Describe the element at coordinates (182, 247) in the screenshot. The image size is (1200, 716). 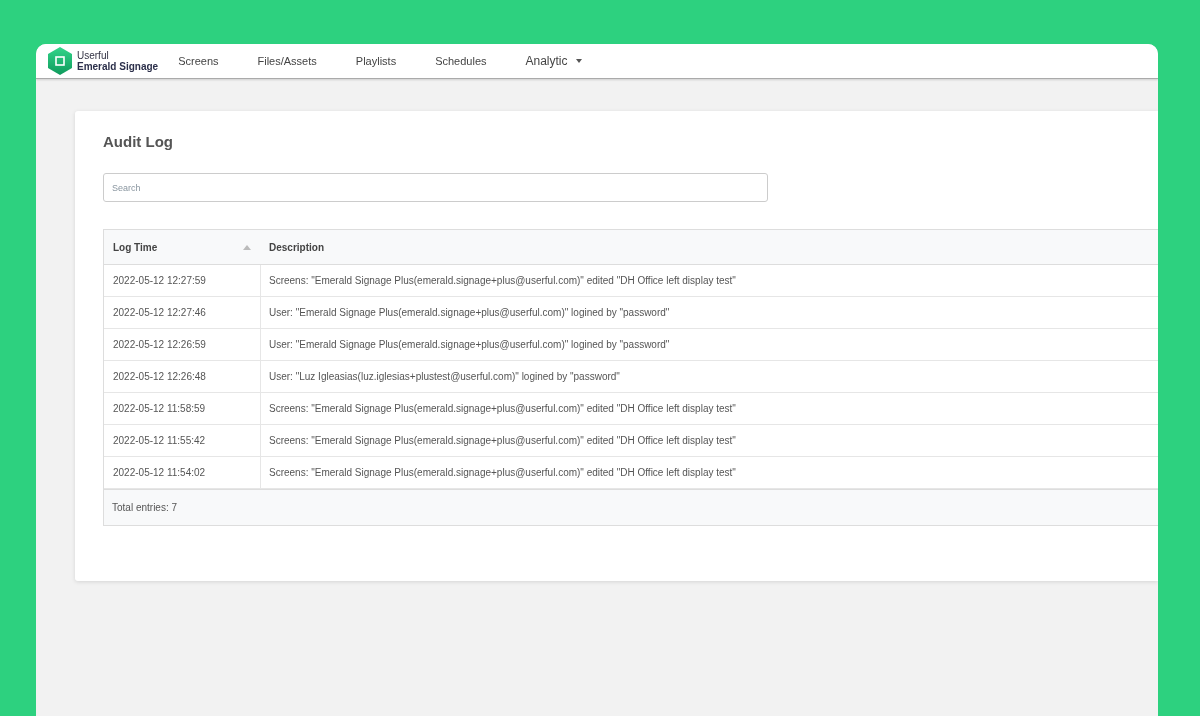
I see `column-header: Log Time` at that location.